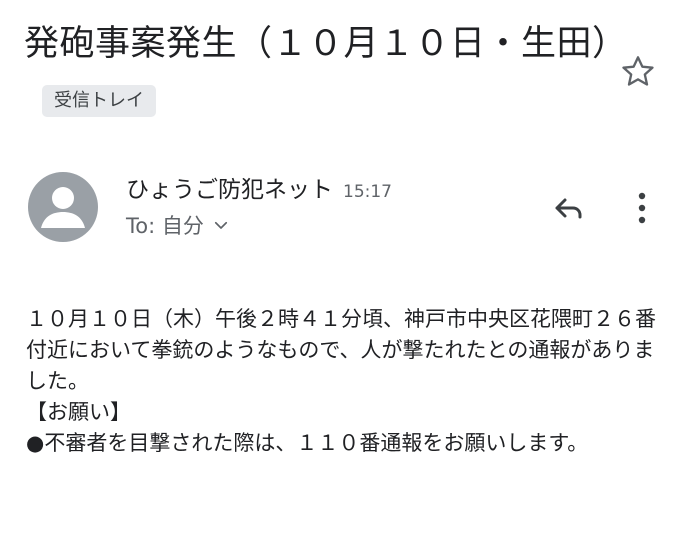  I want to click on body-request: ●不審者を目撃された際は、１１０番通報をお願いします。, so click(307, 443).